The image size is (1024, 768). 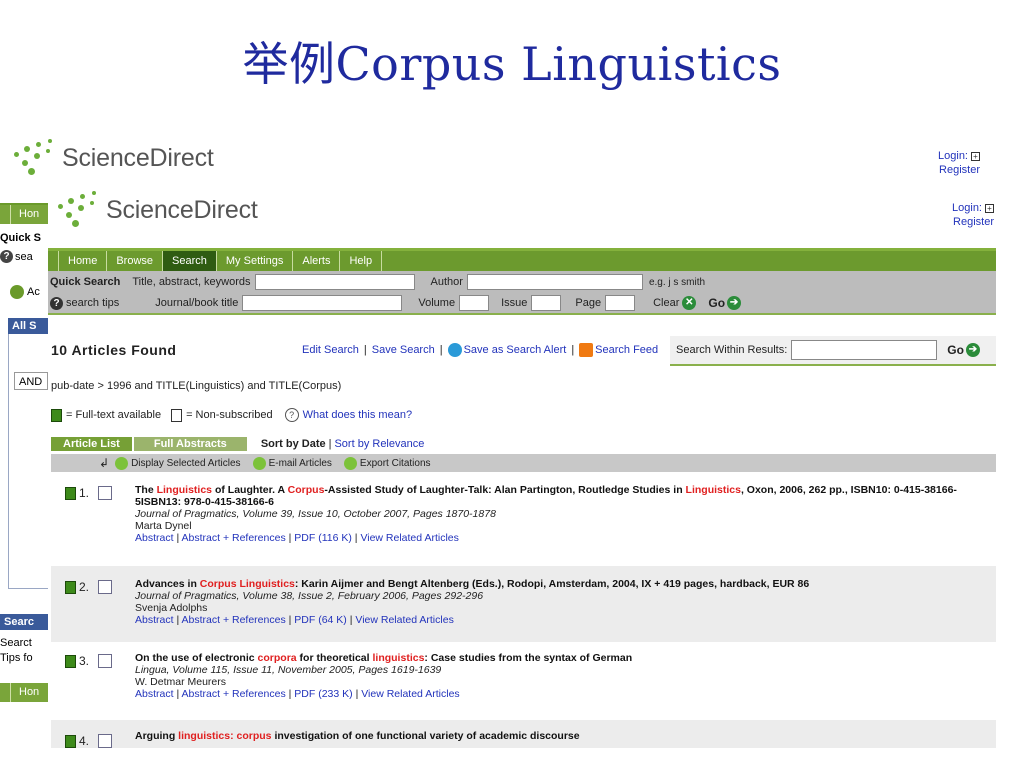 What do you see at coordinates (31, 381) in the screenshot?
I see `back-boolean-select: AND` at bounding box center [31, 381].